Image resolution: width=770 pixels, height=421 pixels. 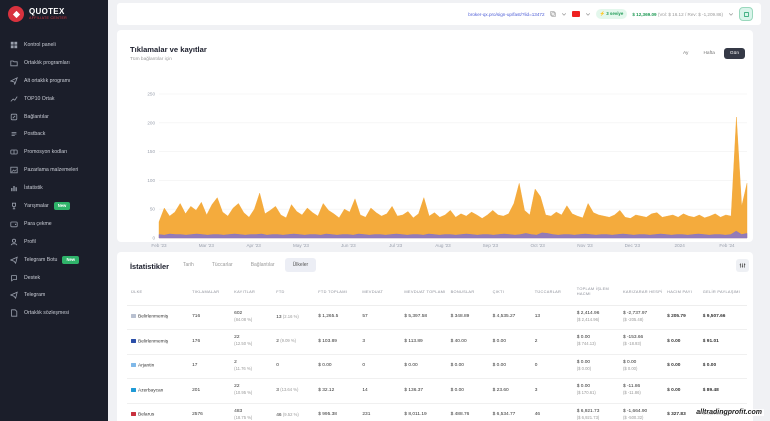 What do you see at coordinates (297, 292) in the screenshot?
I see `column-header: FTD` at bounding box center [297, 292].